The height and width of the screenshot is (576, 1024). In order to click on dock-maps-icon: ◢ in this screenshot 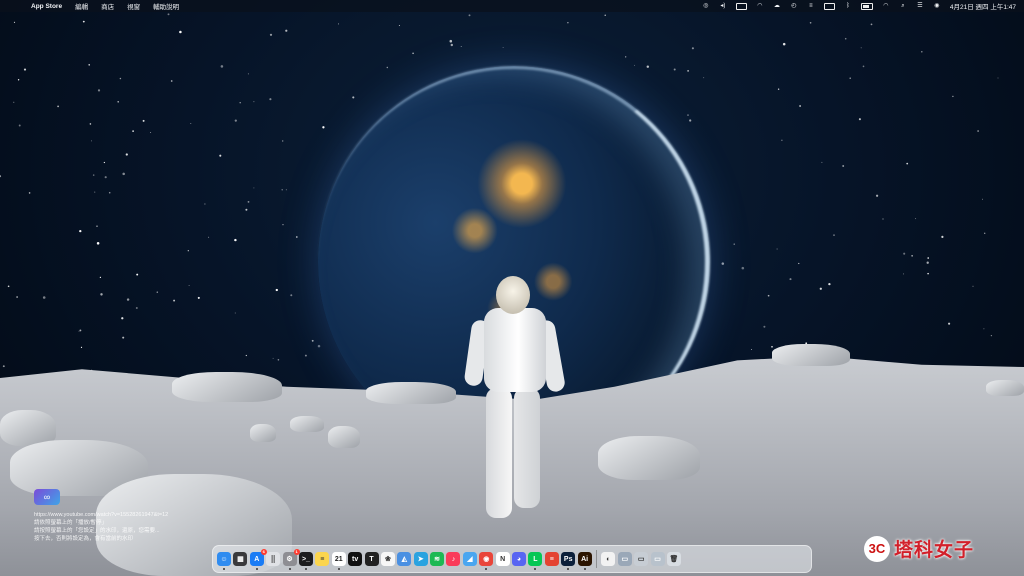, I will do `click(469, 559)`.